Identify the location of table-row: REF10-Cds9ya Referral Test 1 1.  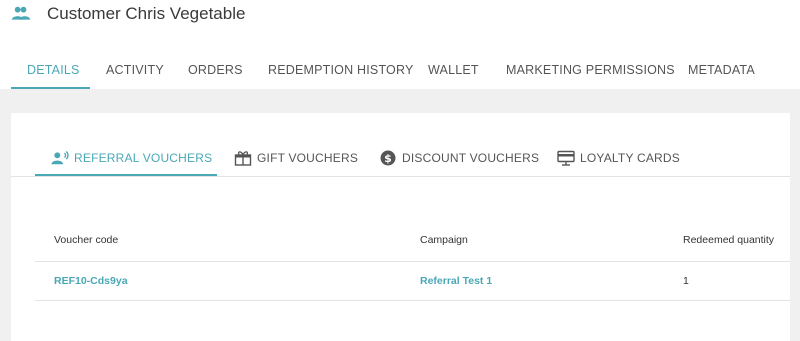
(412, 281).